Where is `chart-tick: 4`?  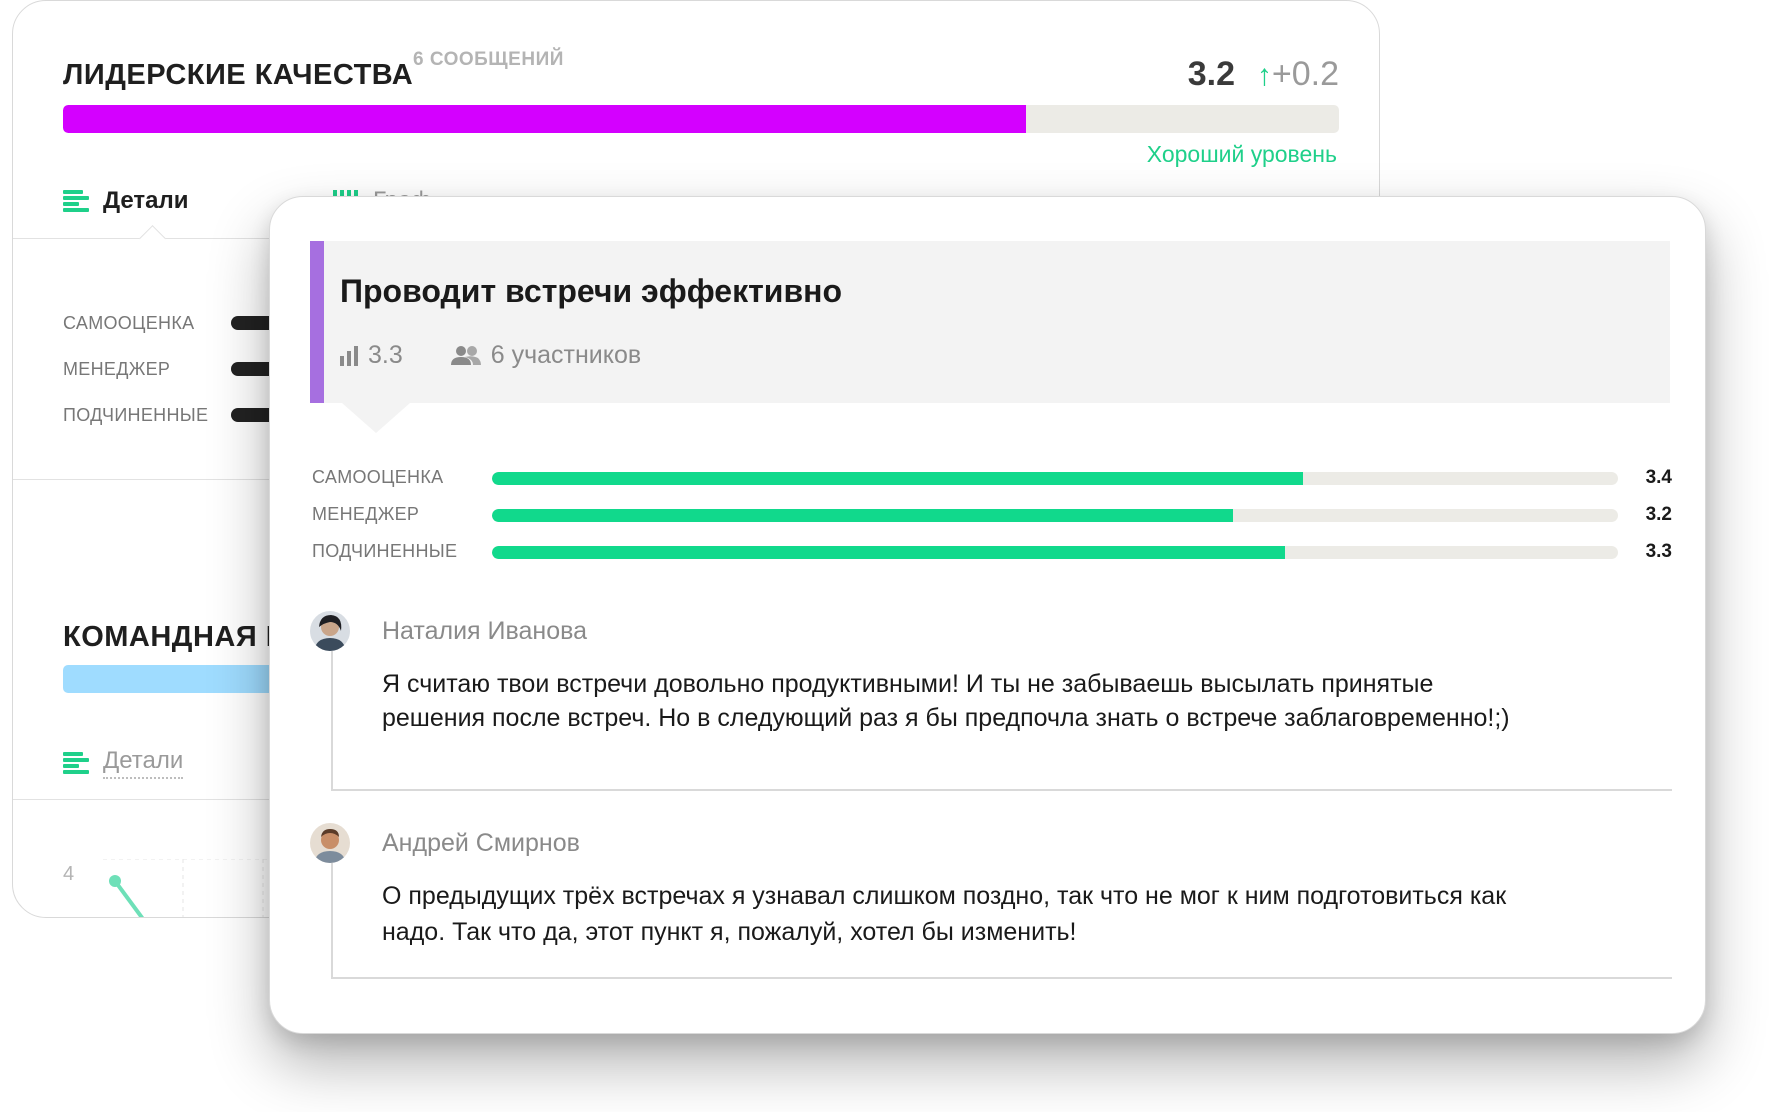 chart-tick: 4 is located at coordinates (69, 874).